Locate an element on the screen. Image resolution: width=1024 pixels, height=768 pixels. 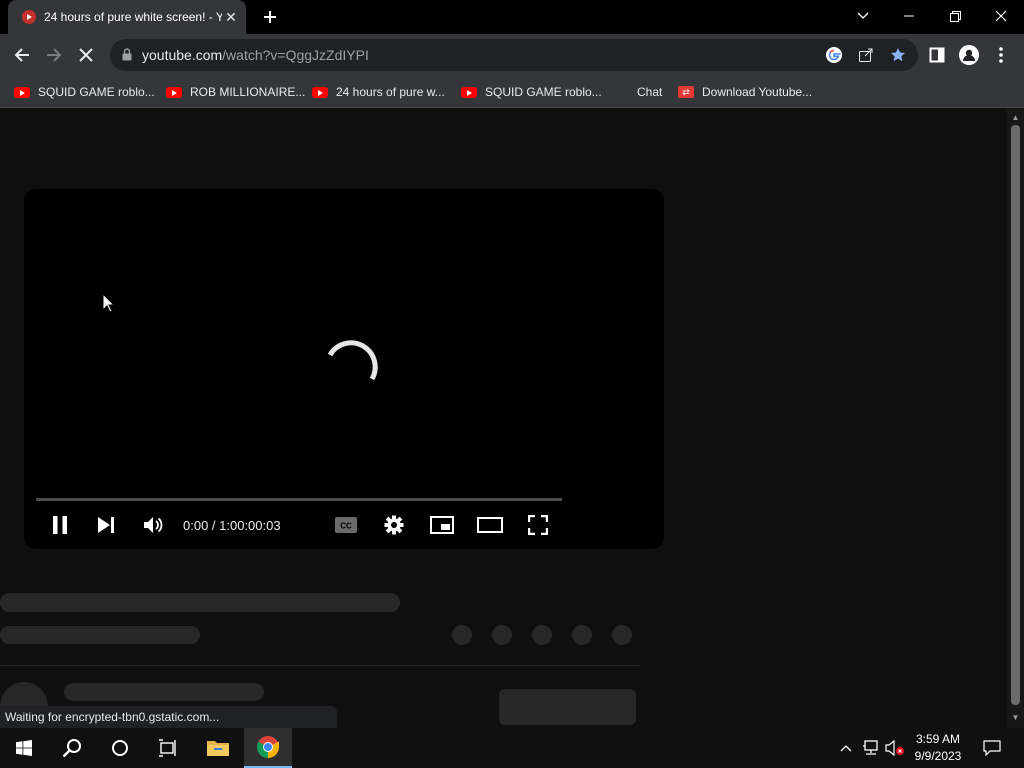
tab-search-button is located at coordinates (863, 16).